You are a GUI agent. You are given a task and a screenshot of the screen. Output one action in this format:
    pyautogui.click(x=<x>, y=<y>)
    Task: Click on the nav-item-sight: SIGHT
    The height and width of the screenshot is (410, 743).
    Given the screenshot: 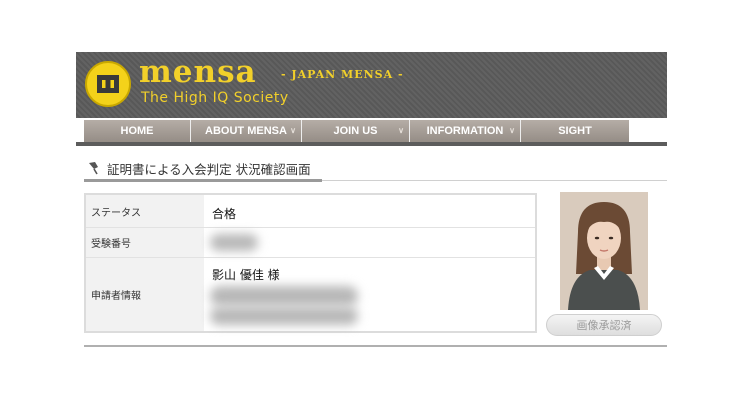 What is the action you would take?
    pyautogui.click(x=575, y=131)
    